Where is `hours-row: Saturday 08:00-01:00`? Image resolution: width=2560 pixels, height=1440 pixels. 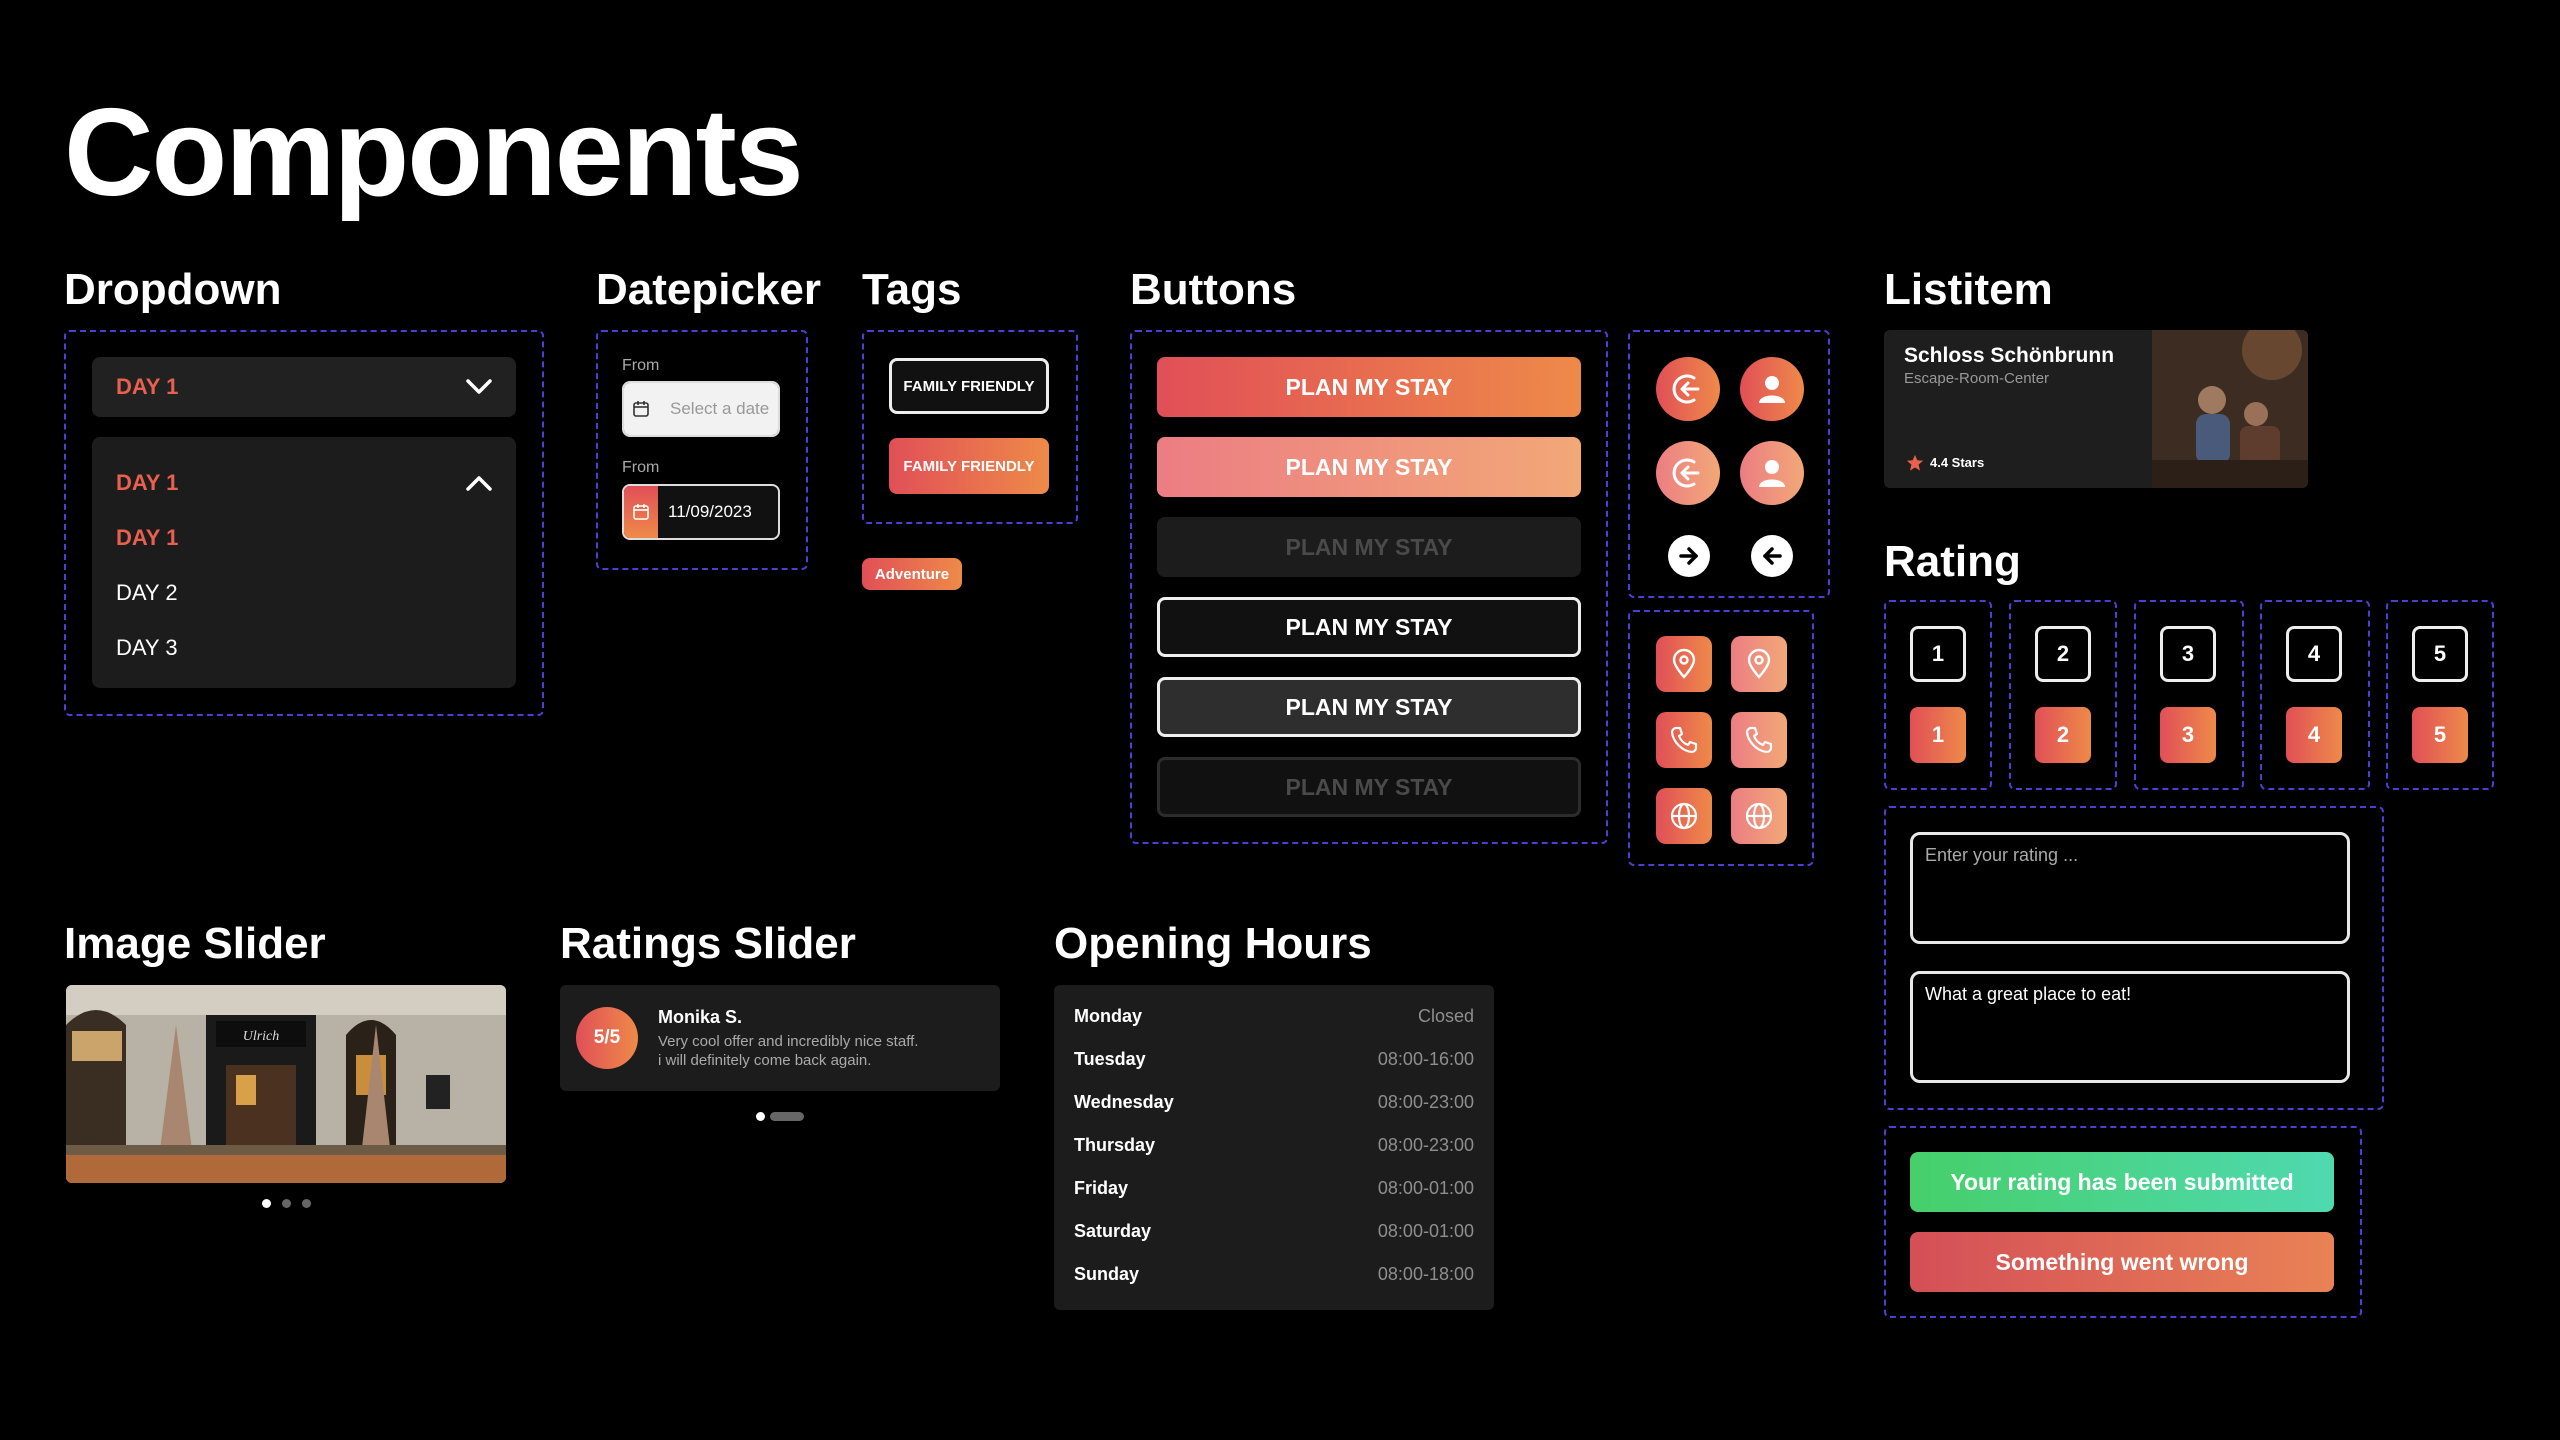 hours-row: Saturday 08:00-01:00 is located at coordinates (1274, 1236).